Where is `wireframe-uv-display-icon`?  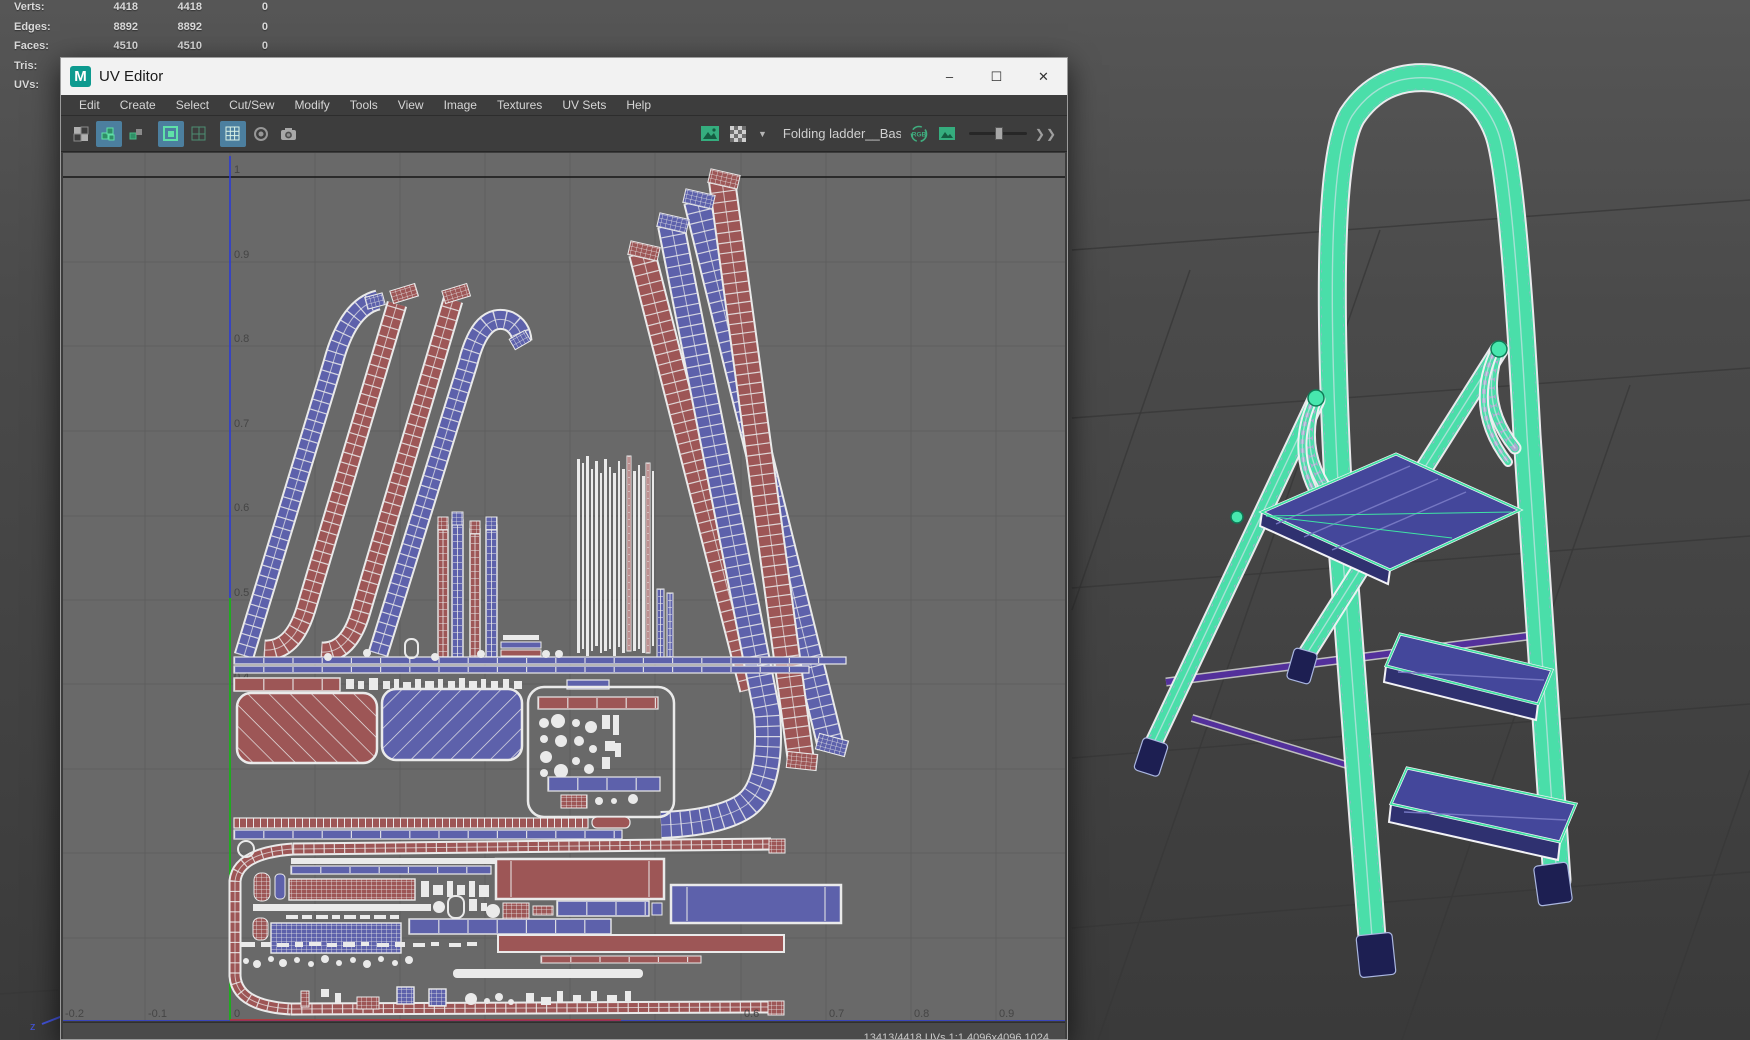 wireframe-uv-display-icon is located at coordinates (199, 134).